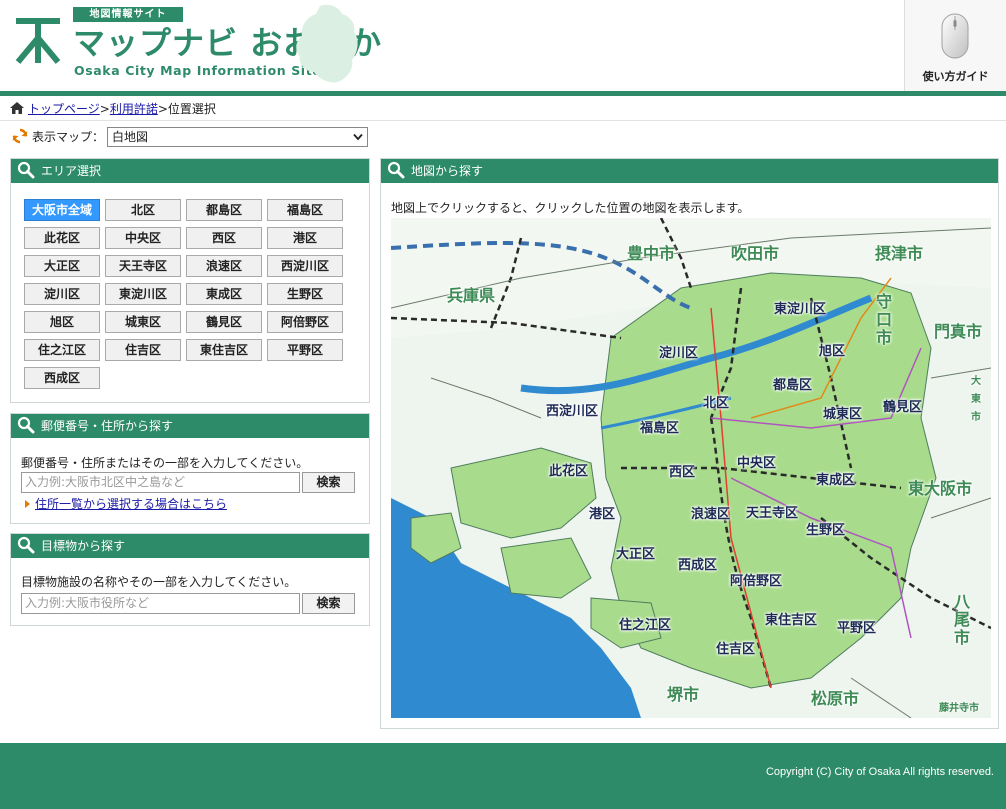  I want to click on map-ward-label: 天王寺区, so click(772, 511).